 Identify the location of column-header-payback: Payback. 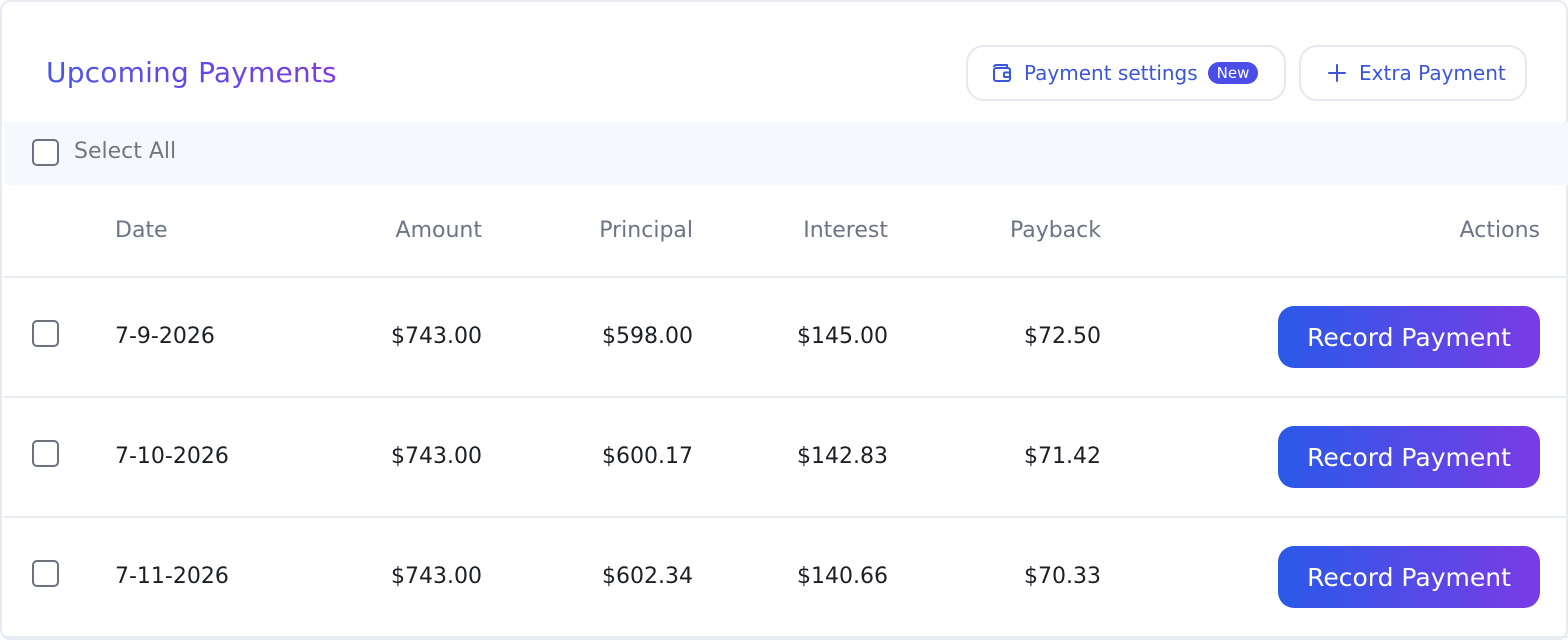
(1055, 230).